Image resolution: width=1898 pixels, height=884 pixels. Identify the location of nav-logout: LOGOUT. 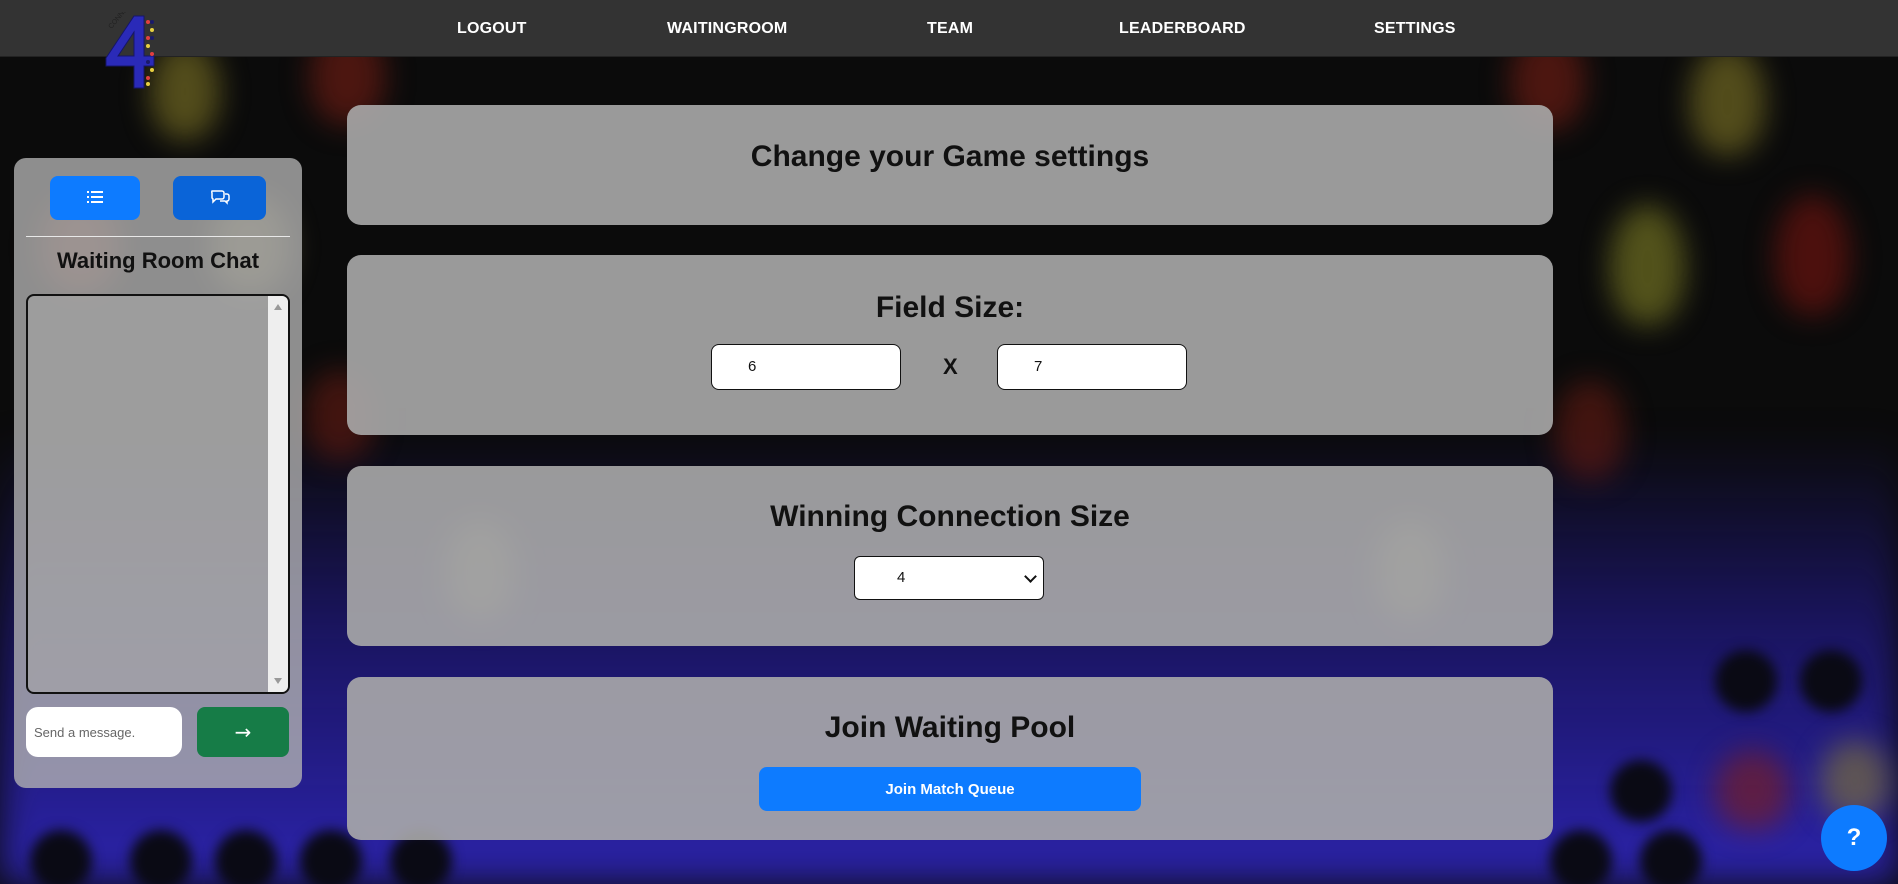
(492, 29).